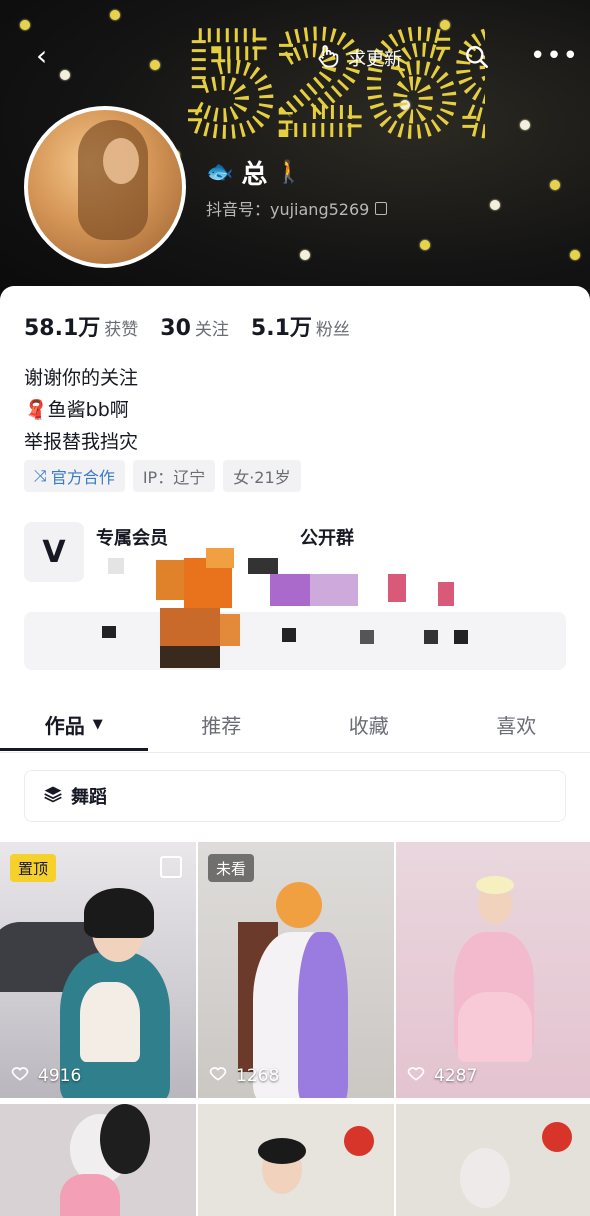  I want to click on tab-label: 收藏, so click(368, 725).